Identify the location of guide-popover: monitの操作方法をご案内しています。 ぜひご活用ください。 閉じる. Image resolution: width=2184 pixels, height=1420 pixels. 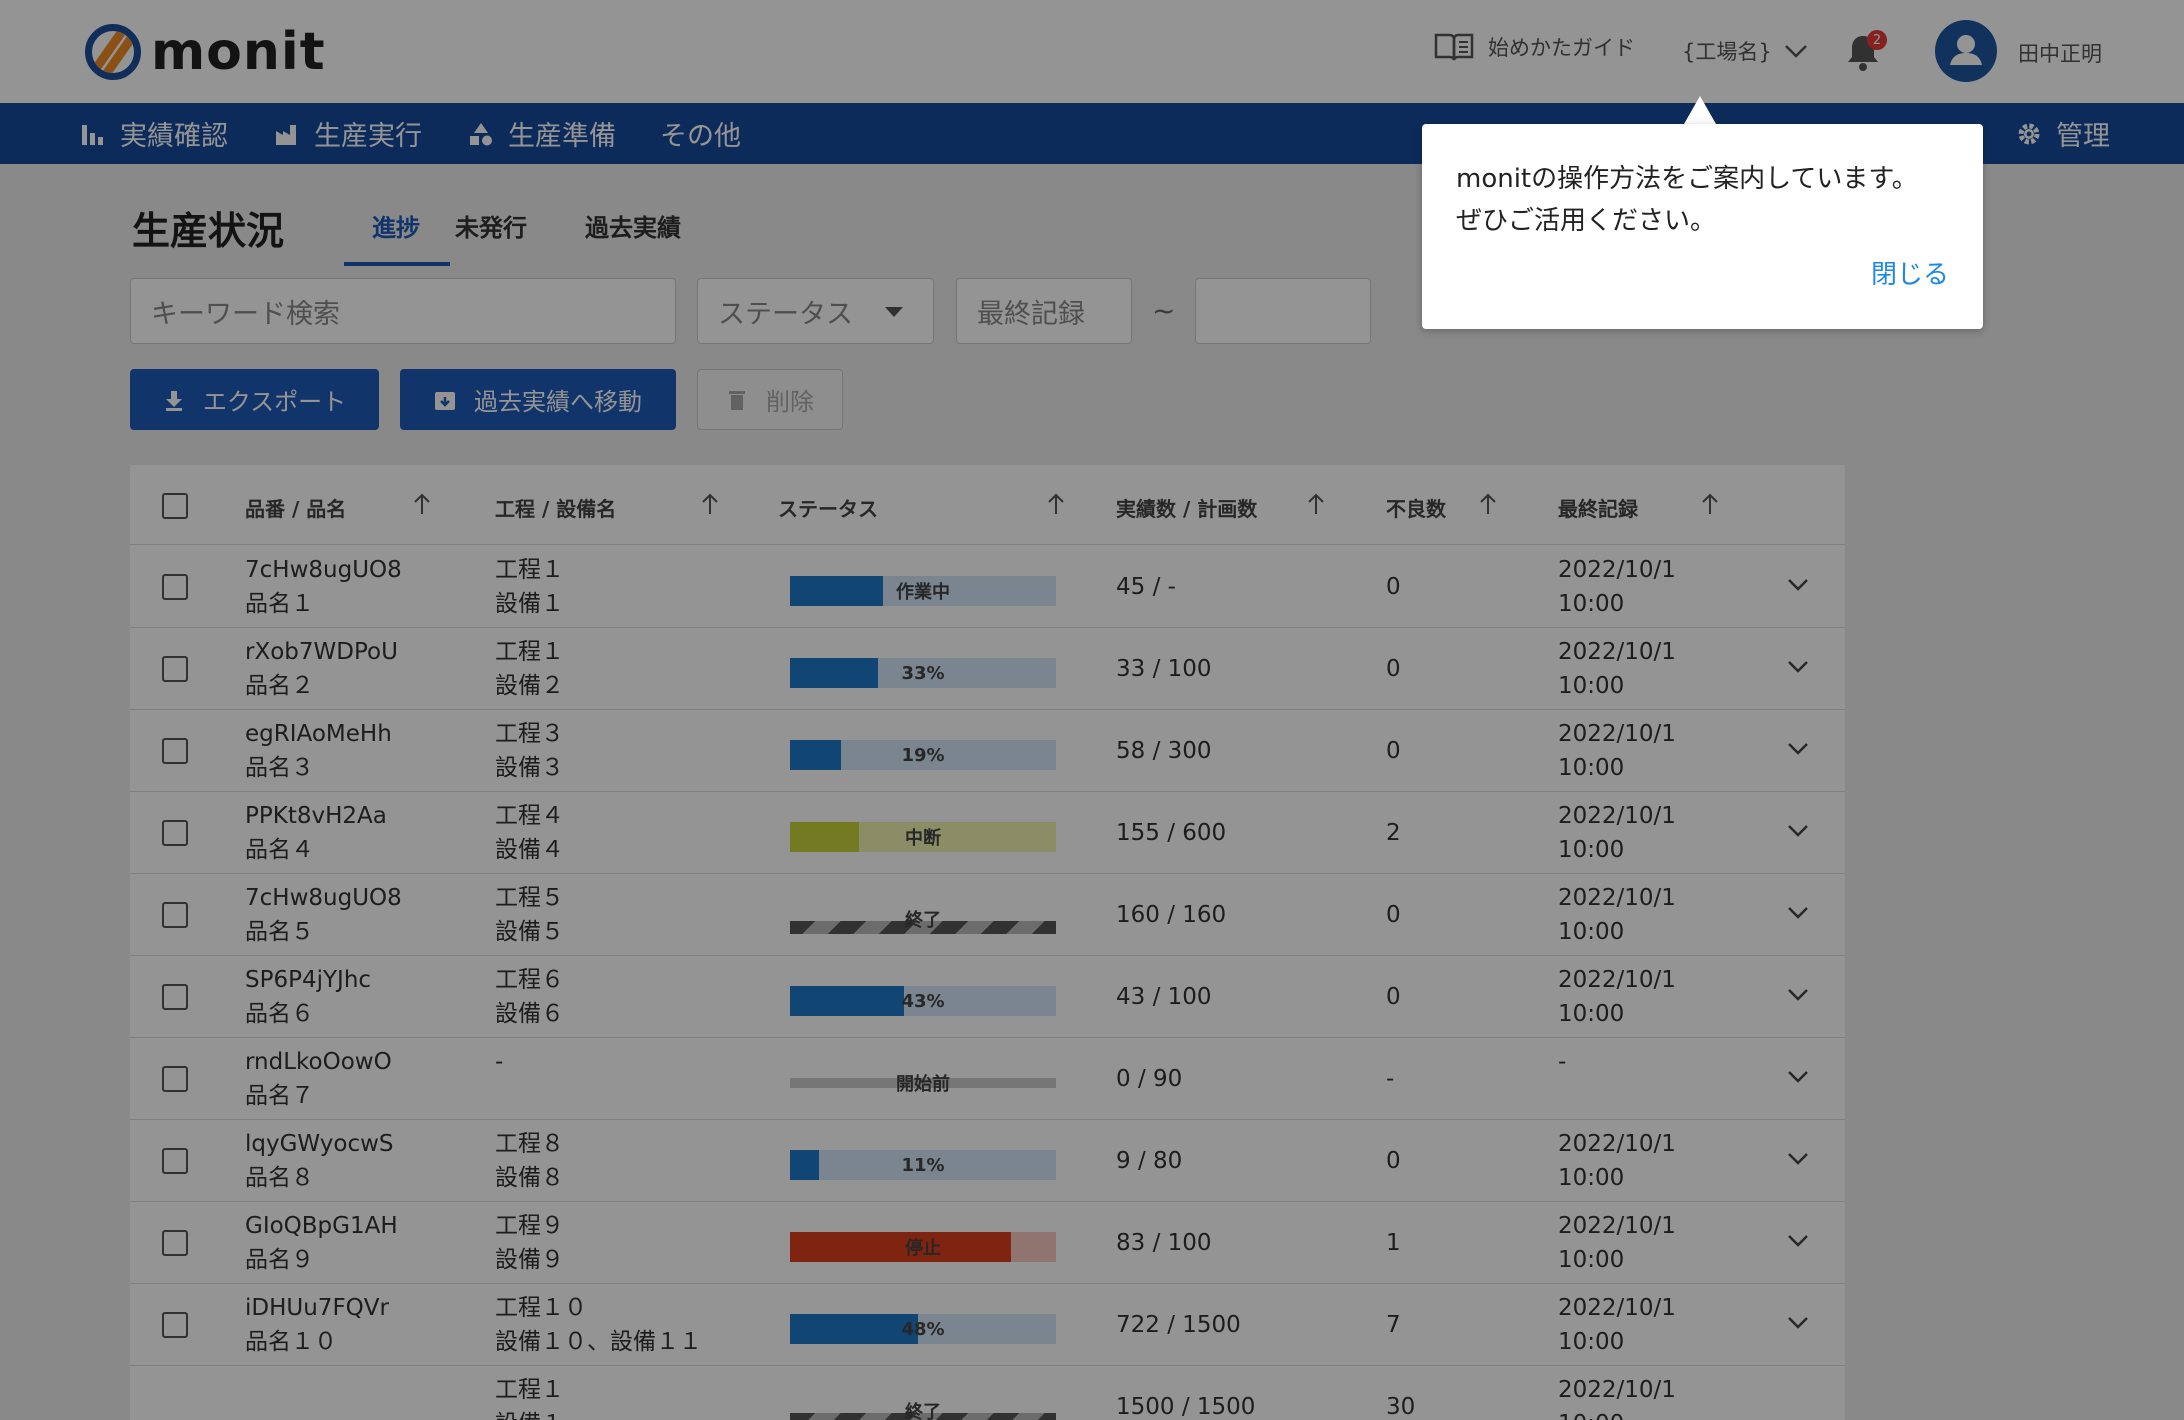
(1702, 226).